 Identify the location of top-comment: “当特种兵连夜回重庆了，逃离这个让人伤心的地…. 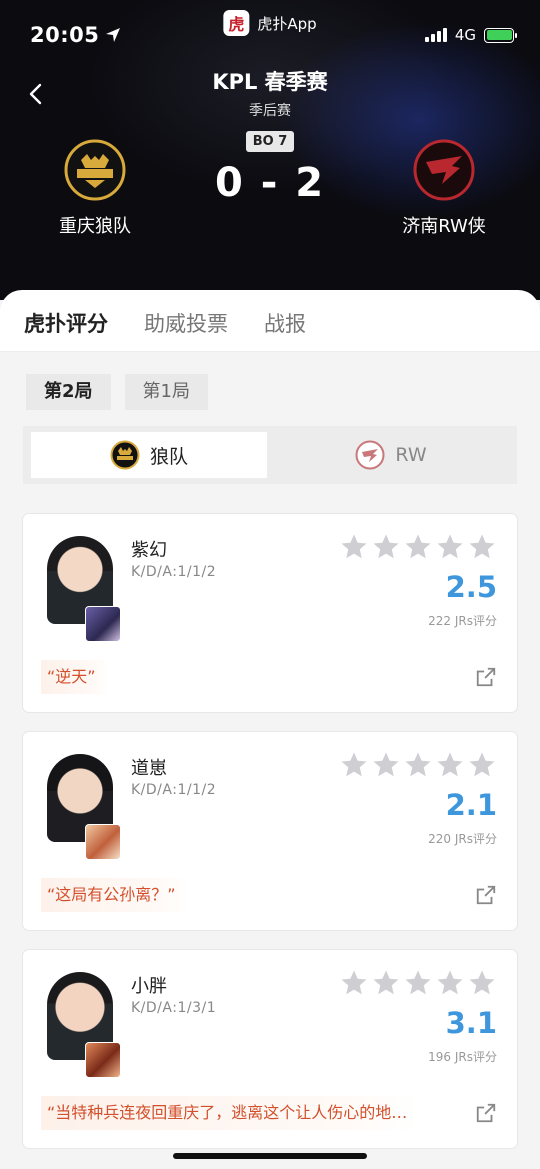
(230, 1113).